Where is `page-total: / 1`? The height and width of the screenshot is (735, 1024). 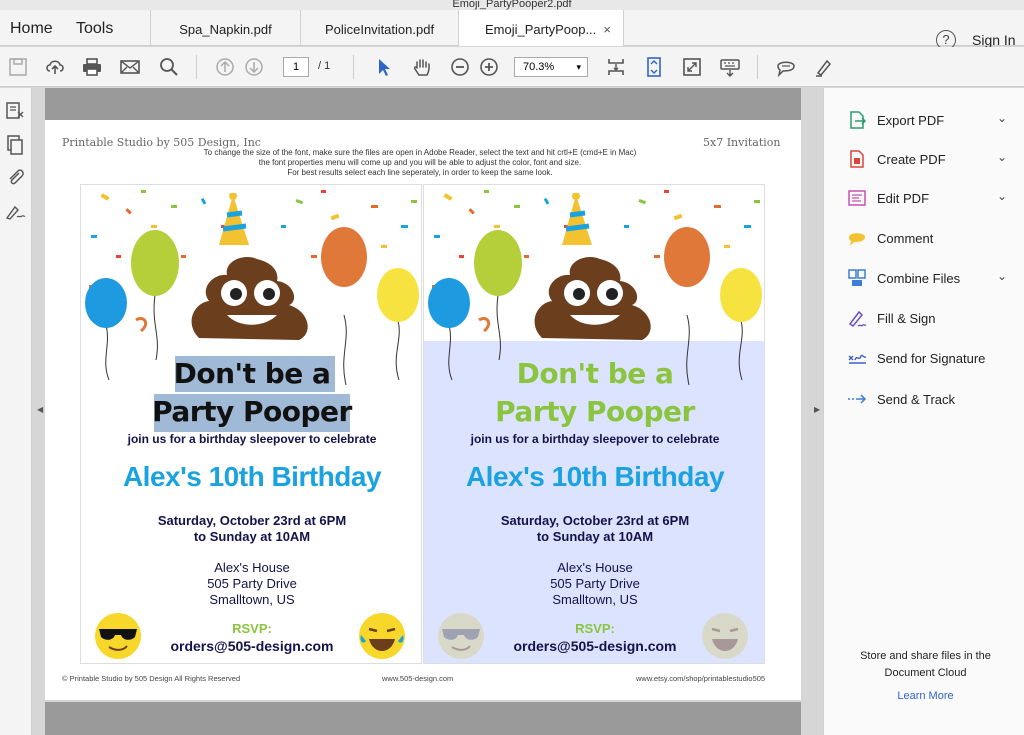 page-total: / 1 is located at coordinates (324, 66).